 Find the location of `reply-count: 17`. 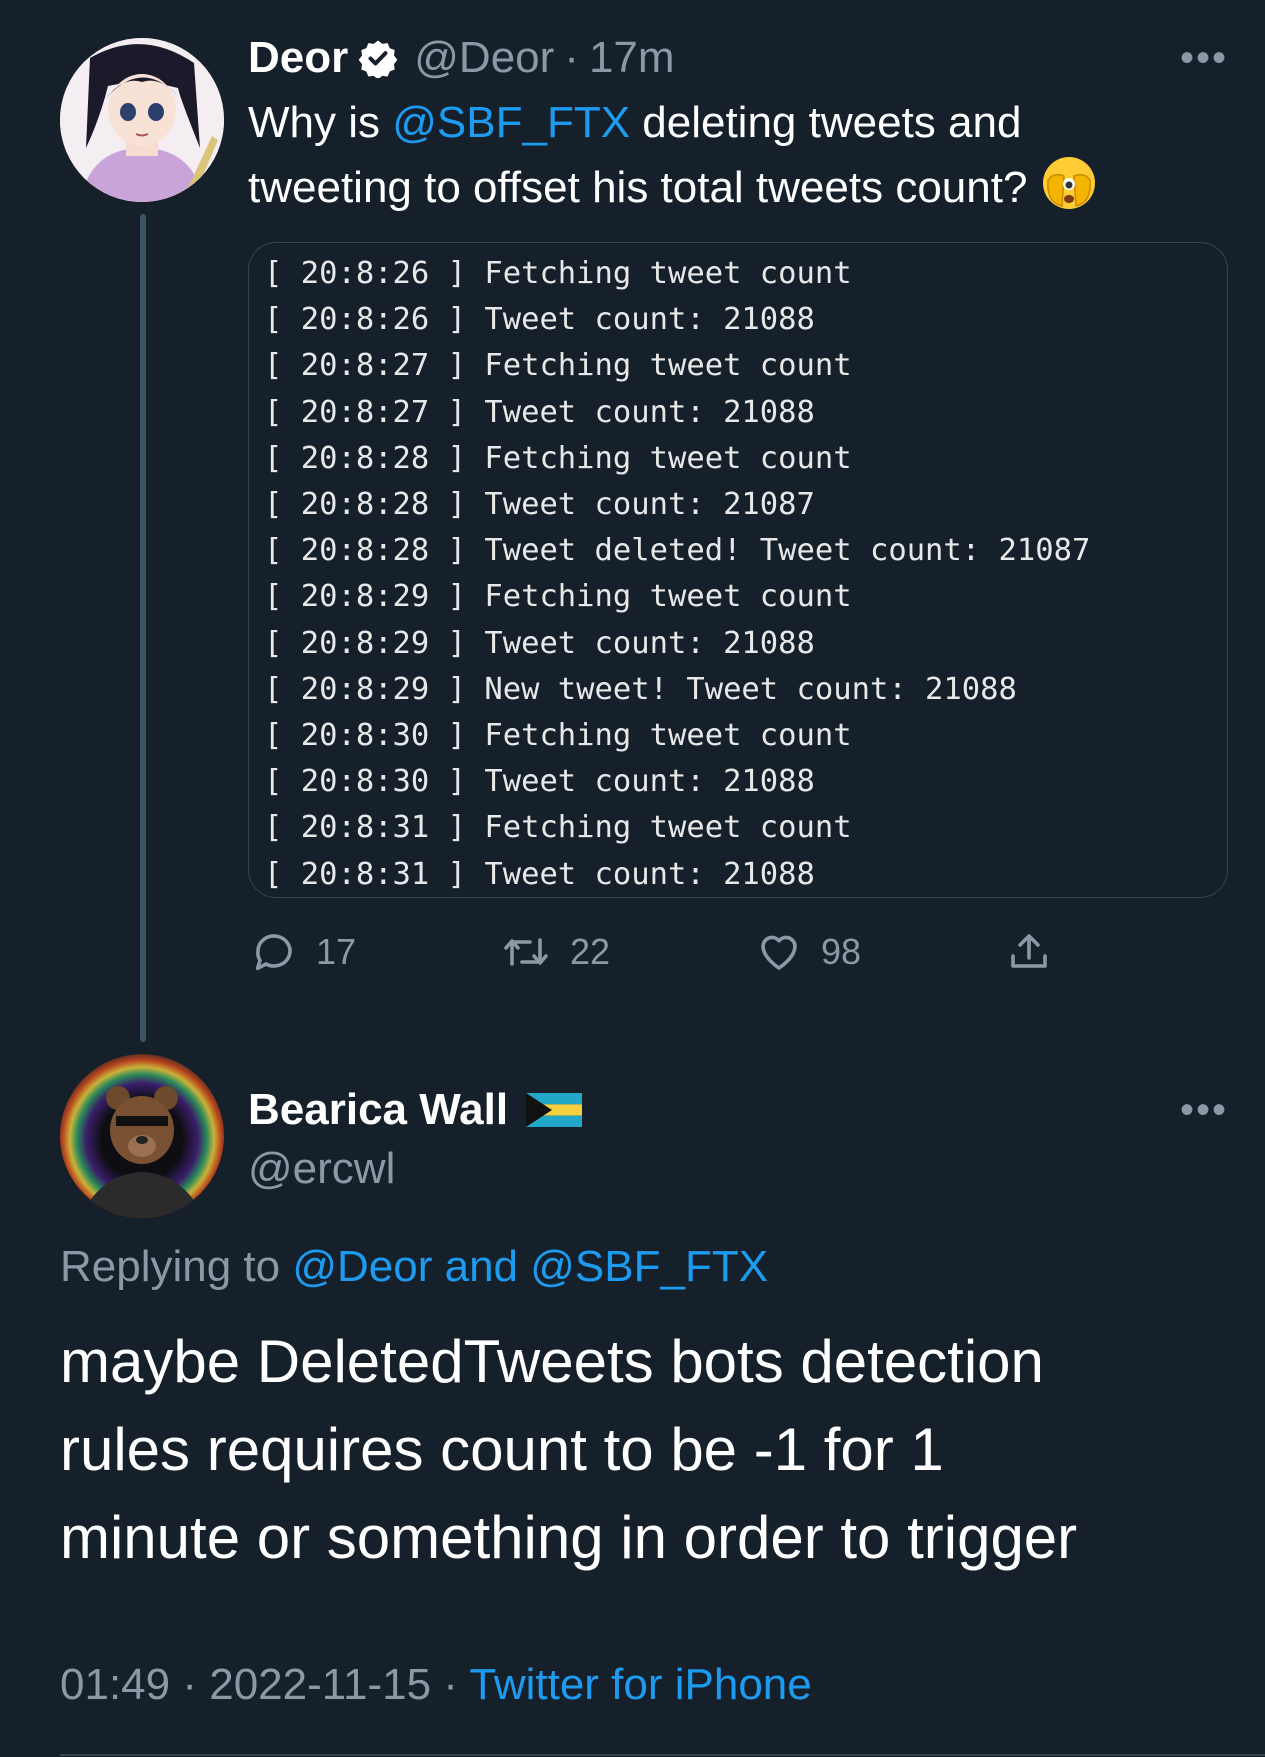

reply-count: 17 is located at coordinates (336, 951).